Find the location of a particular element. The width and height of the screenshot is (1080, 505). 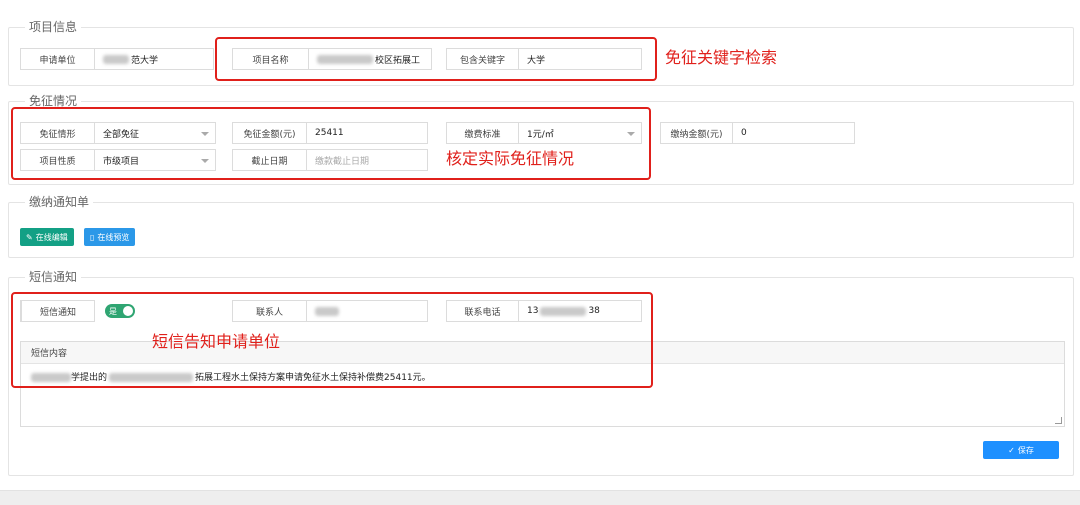

online-preview-label: 在线预览 is located at coordinates (113, 237).